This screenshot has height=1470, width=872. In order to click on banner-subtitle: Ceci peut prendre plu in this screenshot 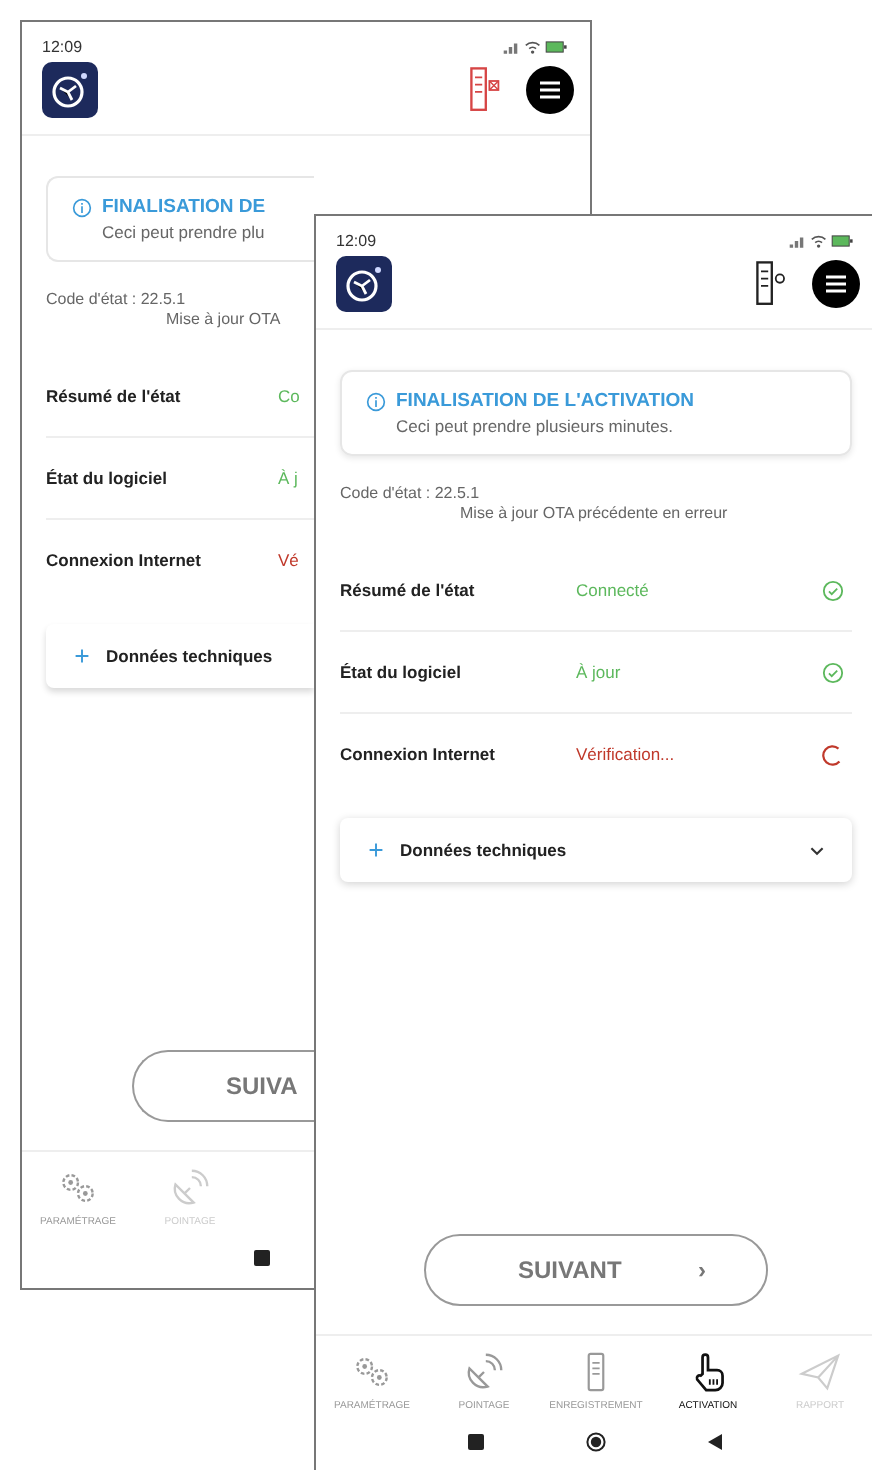, I will do `click(184, 232)`.